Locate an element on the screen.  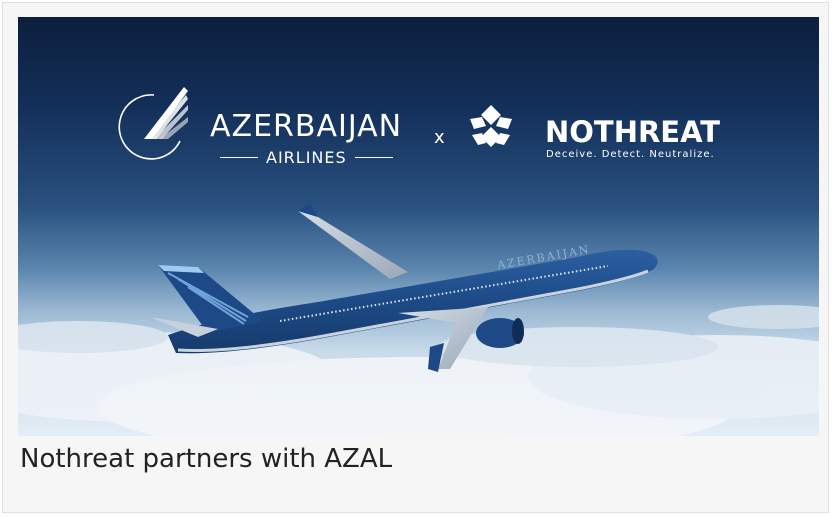
nothreat-name: NOTHREAT is located at coordinates (633, 132).